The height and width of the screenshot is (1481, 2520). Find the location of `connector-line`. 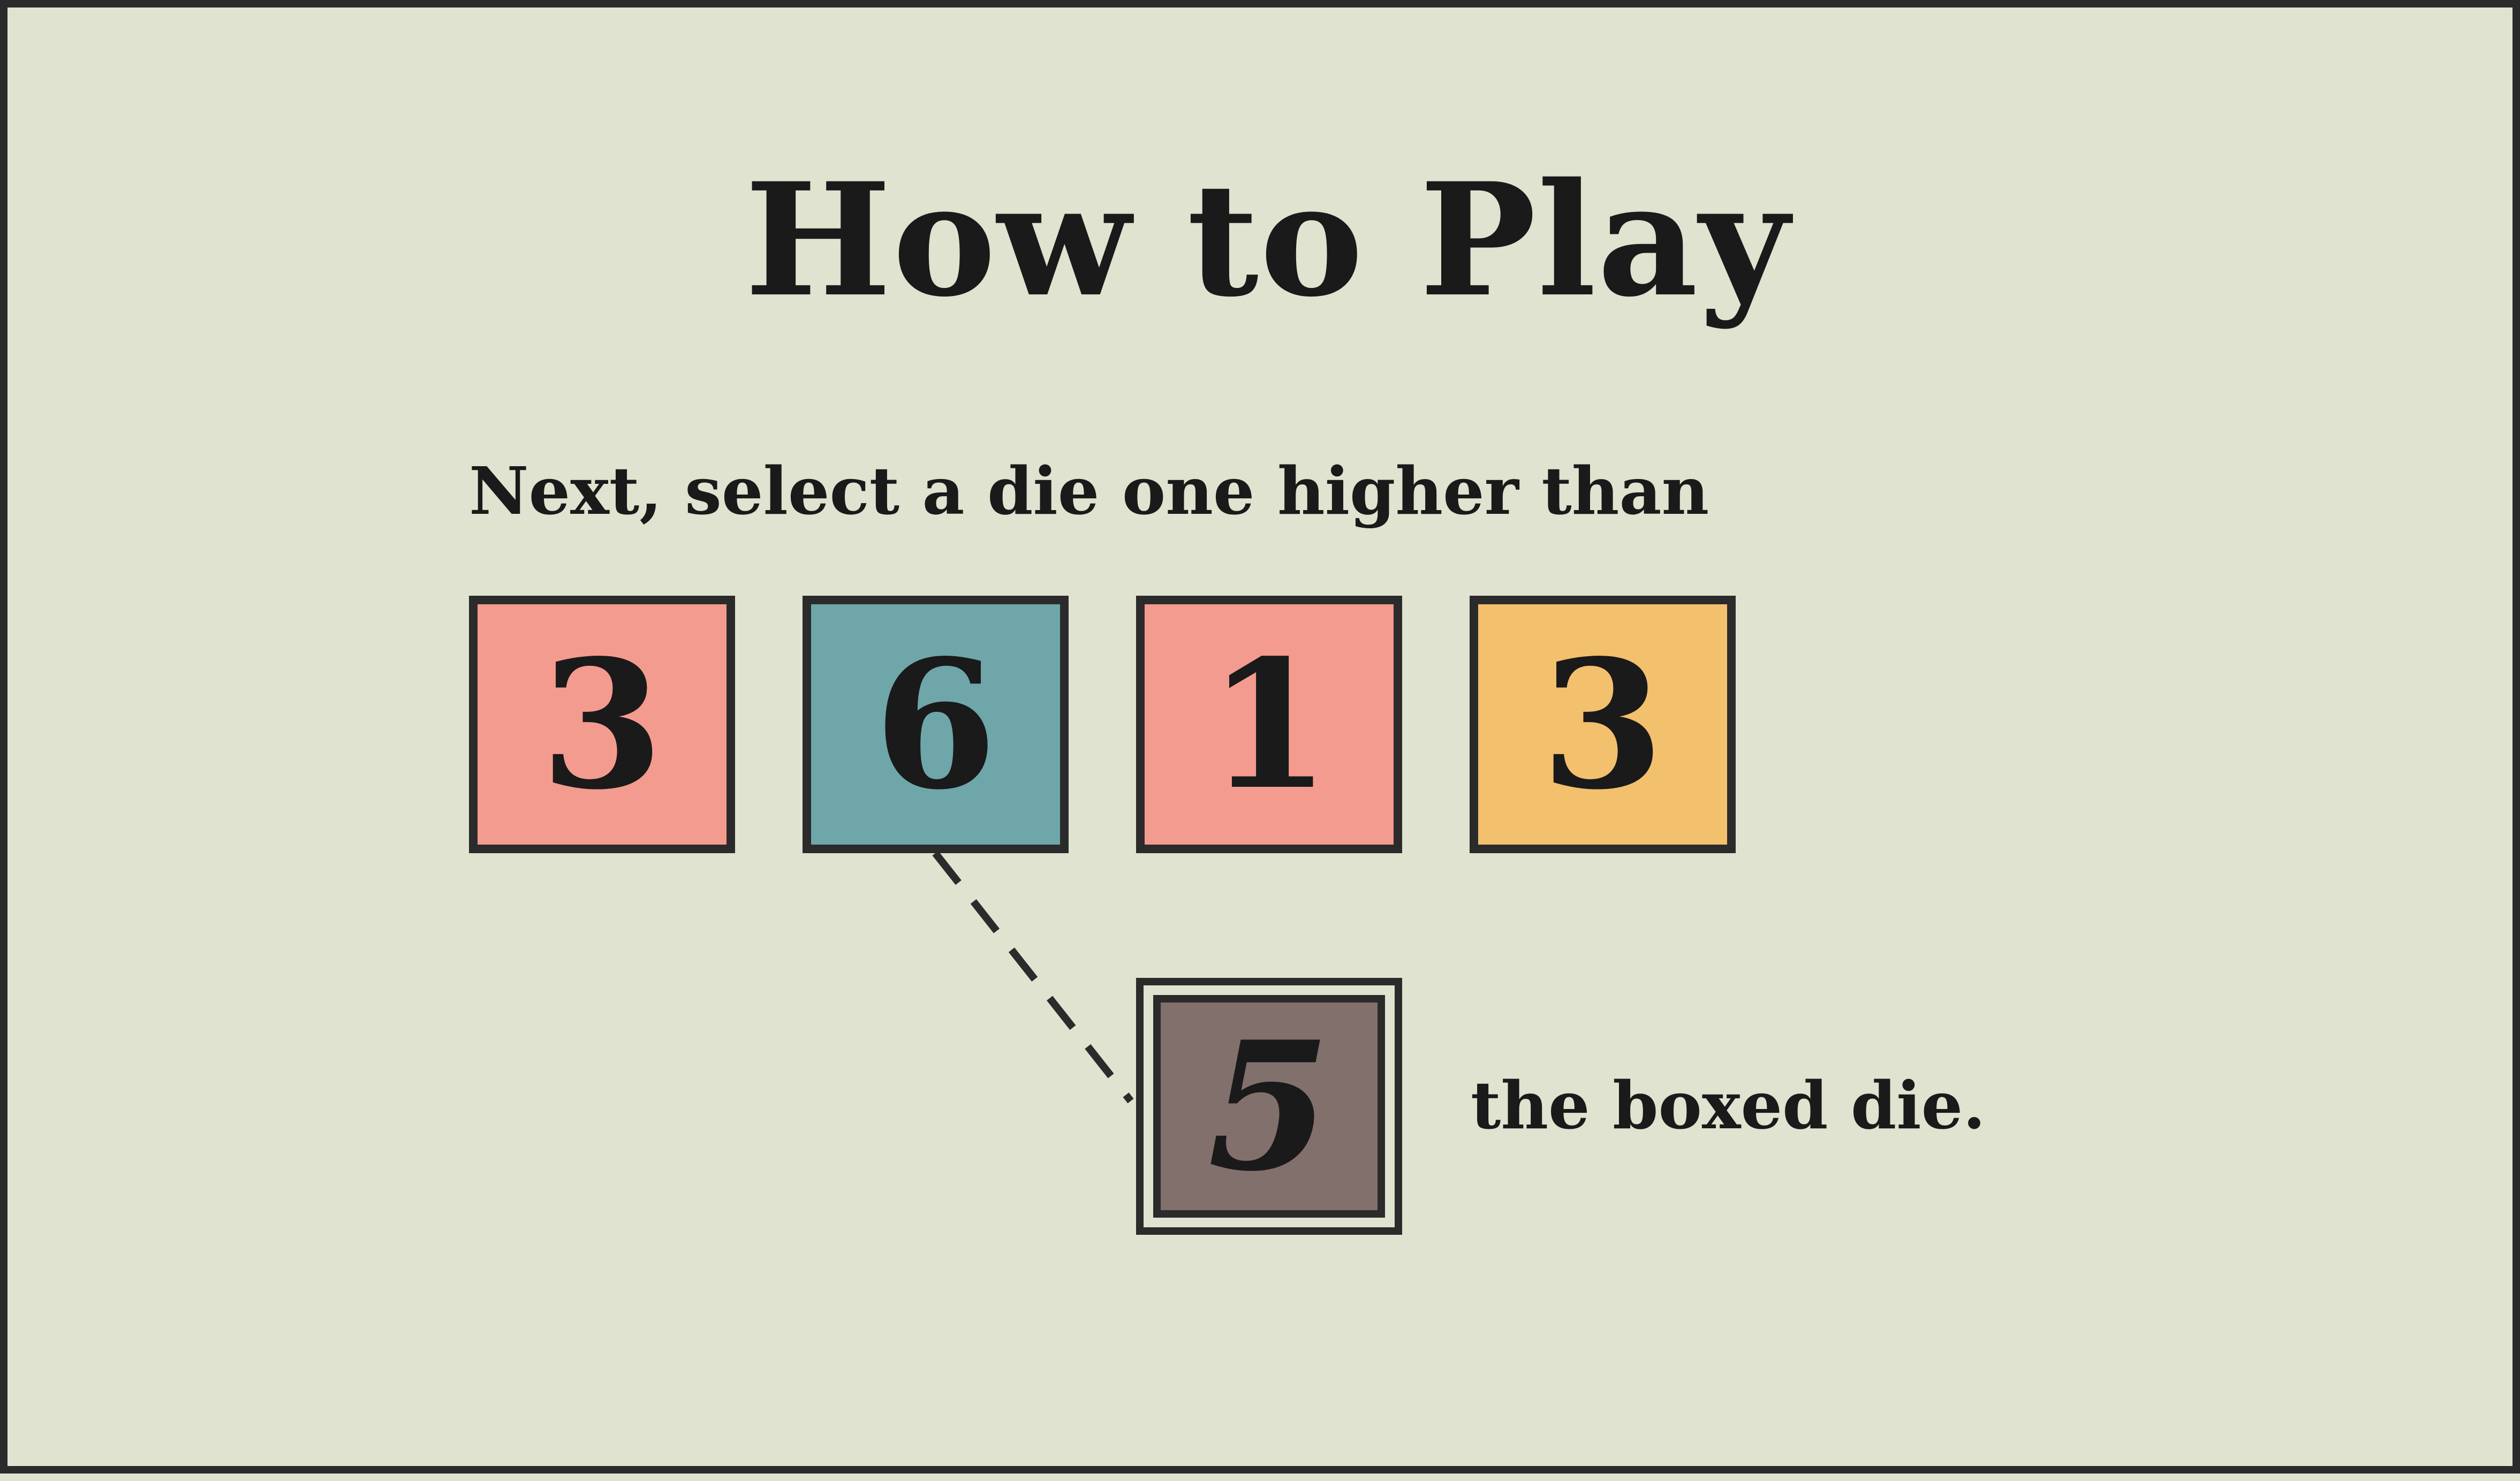

connector-line is located at coordinates (1033, 977).